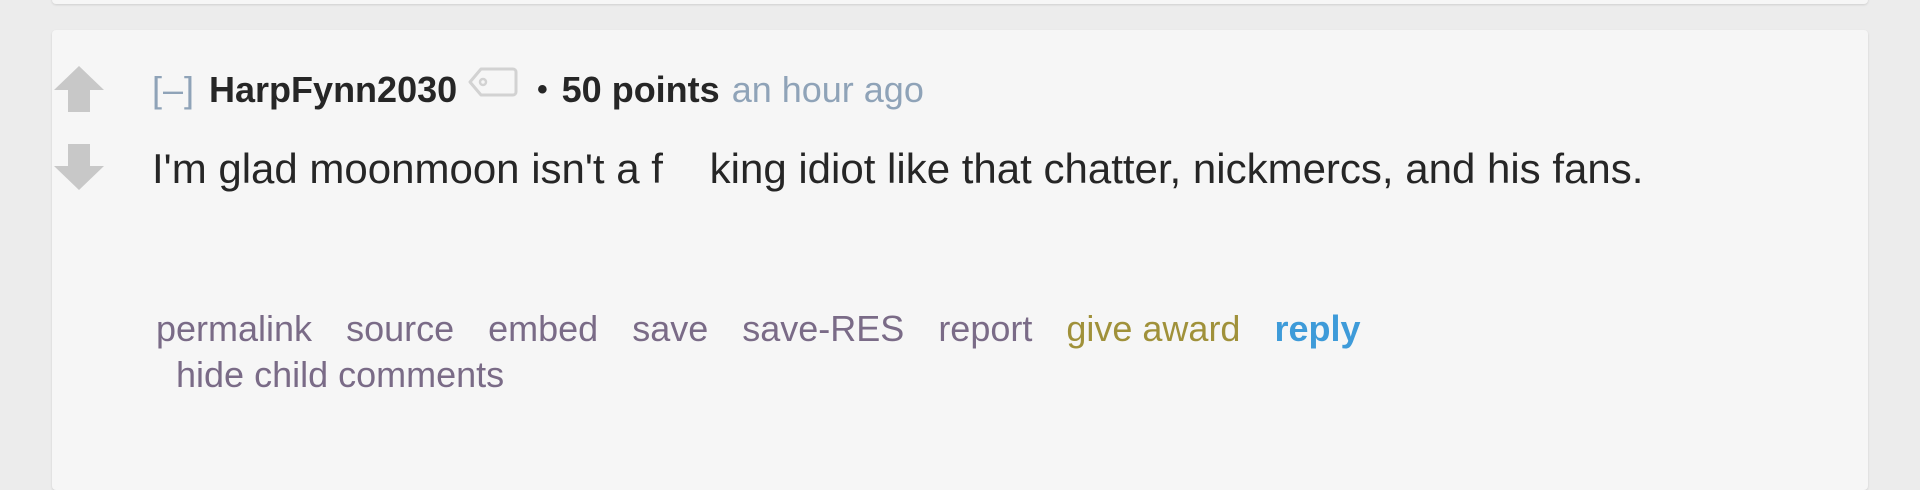  Describe the element at coordinates (340, 375) in the screenshot. I see `hide-child-comments-link: hide child comments` at that location.